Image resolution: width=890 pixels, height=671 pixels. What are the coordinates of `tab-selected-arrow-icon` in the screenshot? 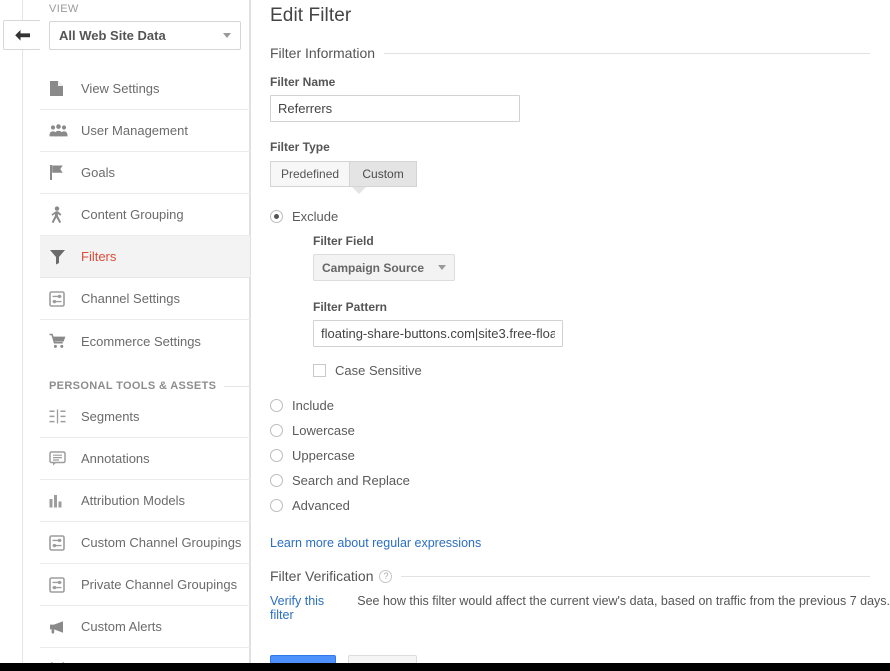 It's located at (359, 190).